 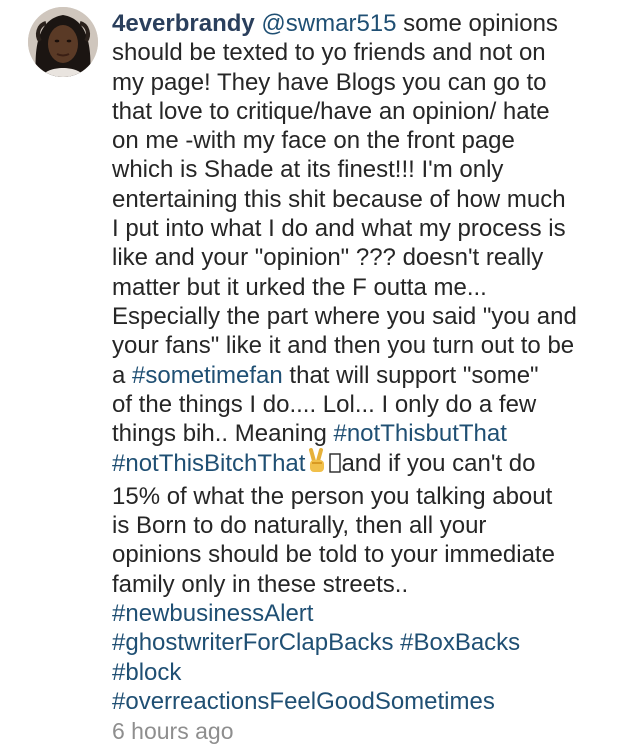 What do you see at coordinates (313, 141) in the screenshot?
I see `comment-line: on me -with my face on the front page` at bounding box center [313, 141].